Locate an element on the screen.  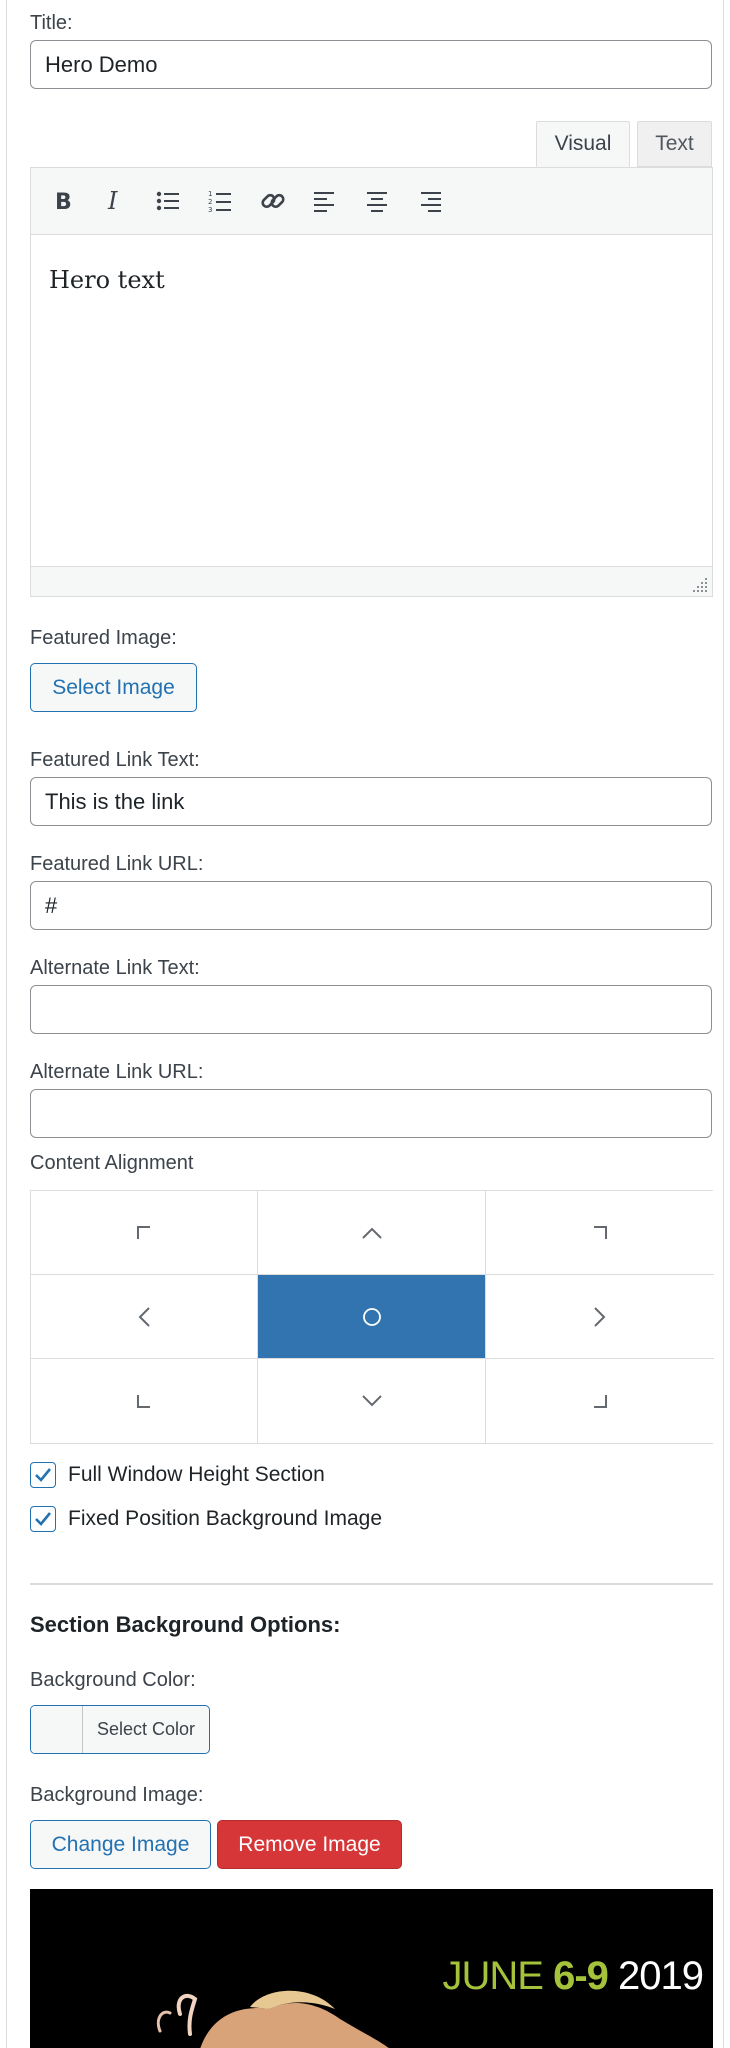
title-input: Hero Demo is located at coordinates (371, 64).